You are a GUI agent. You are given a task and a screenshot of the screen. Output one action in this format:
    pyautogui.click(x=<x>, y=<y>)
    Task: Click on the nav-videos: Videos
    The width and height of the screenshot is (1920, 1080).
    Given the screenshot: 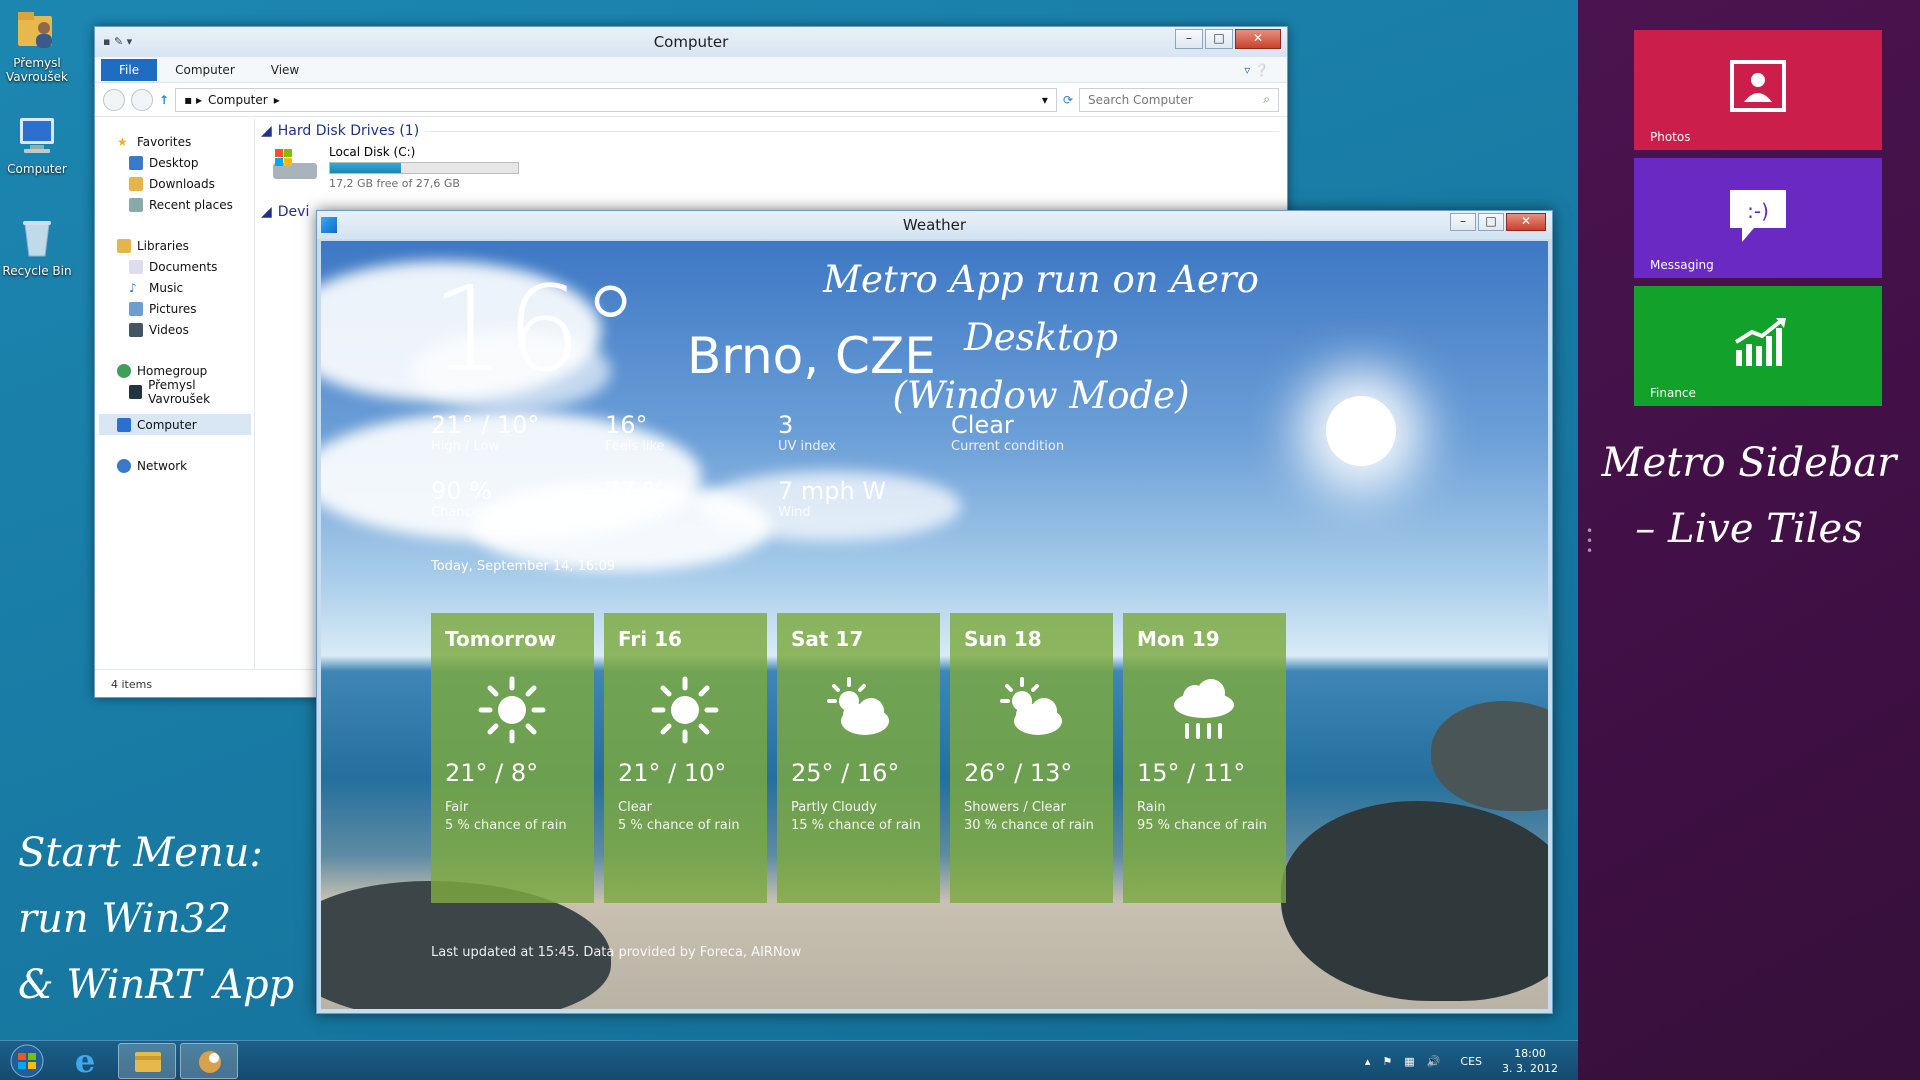 What is the action you would take?
    pyautogui.click(x=185, y=329)
    